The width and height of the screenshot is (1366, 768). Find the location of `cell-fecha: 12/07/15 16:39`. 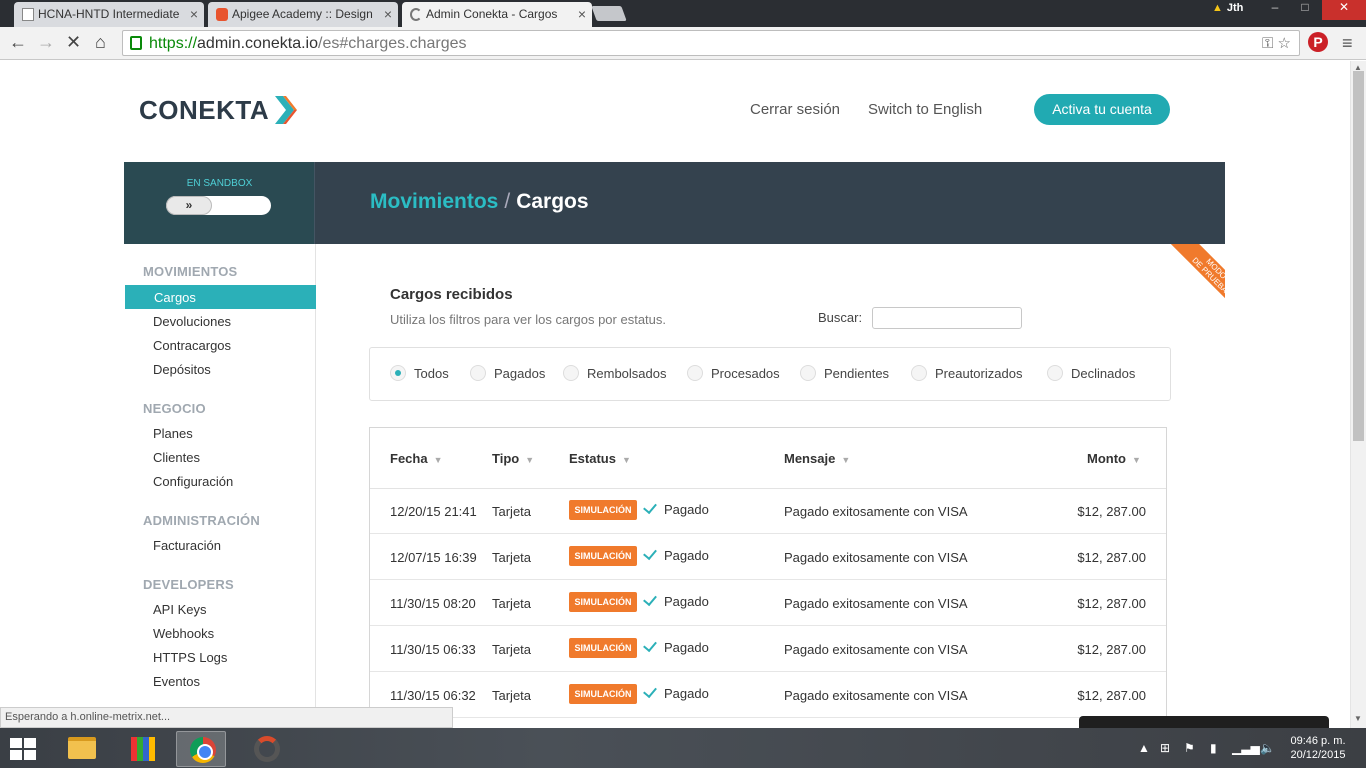

cell-fecha: 12/07/15 16:39 is located at coordinates (433, 557).